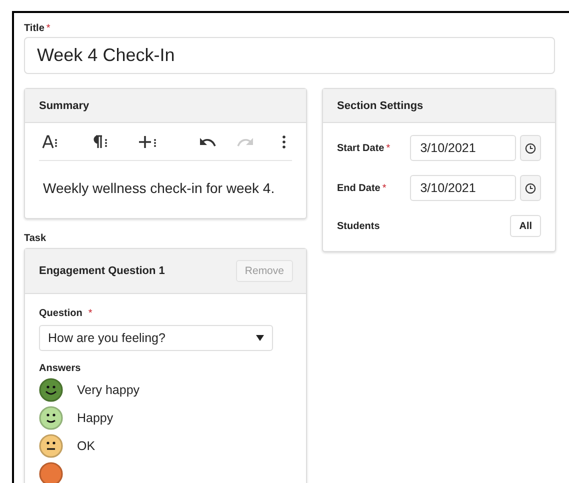 The width and height of the screenshot is (569, 483). Describe the element at coordinates (95, 418) in the screenshot. I see `answer-label: Happy` at that location.